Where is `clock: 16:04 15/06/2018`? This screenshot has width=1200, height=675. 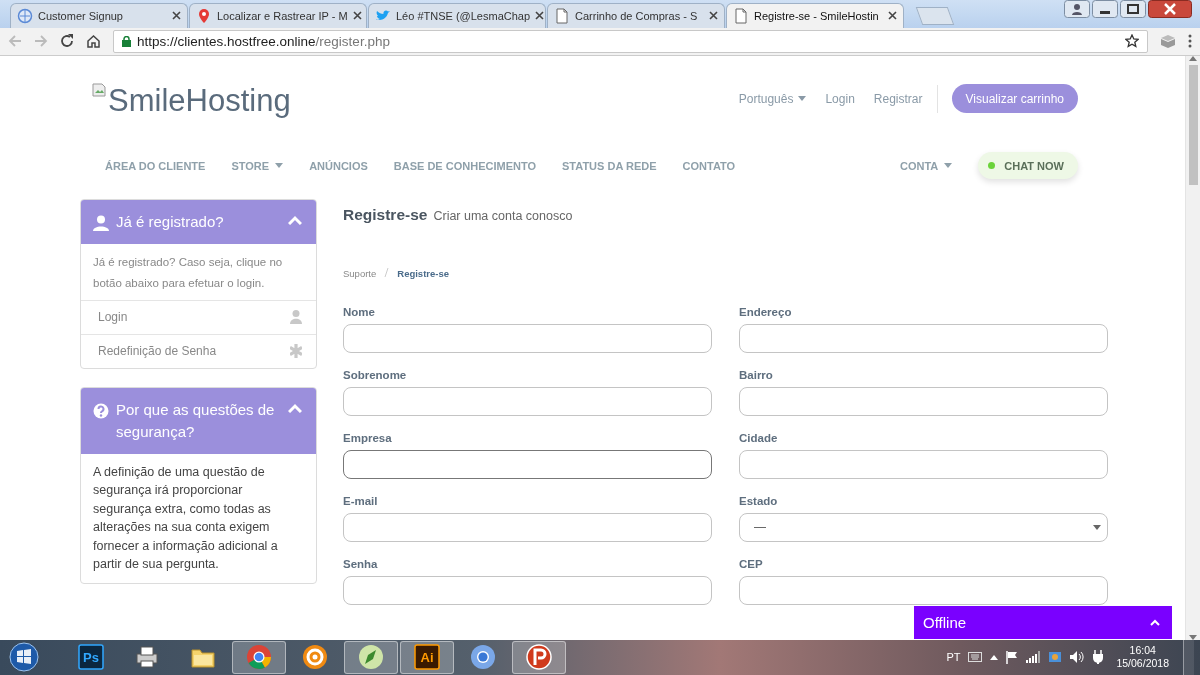 clock: 16:04 15/06/2018 is located at coordinates (1142, 657).